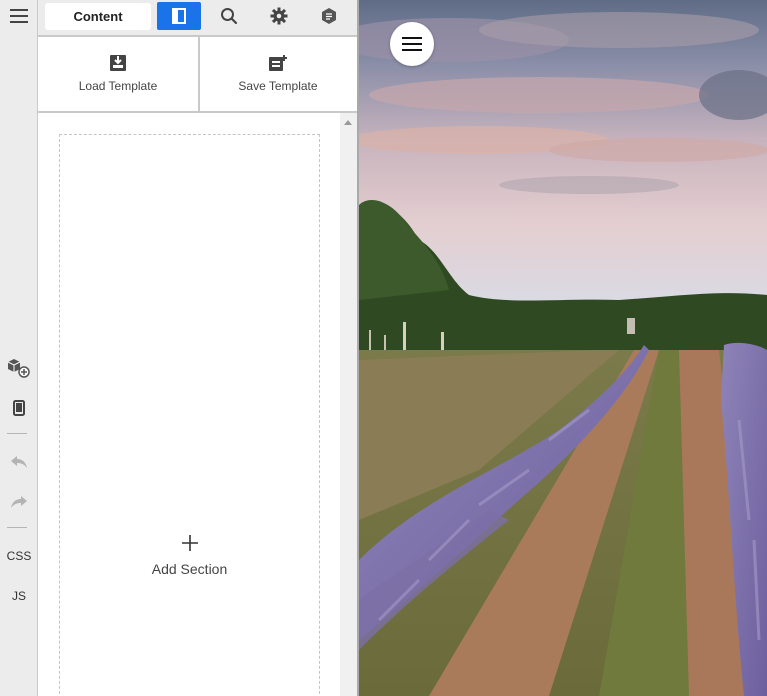 Image resolution: width=767 pixels, height=696 pixels. Describe the element at coordinates (189, 555) in the screenshot. I see `add-section-button: Add Section` at that location.